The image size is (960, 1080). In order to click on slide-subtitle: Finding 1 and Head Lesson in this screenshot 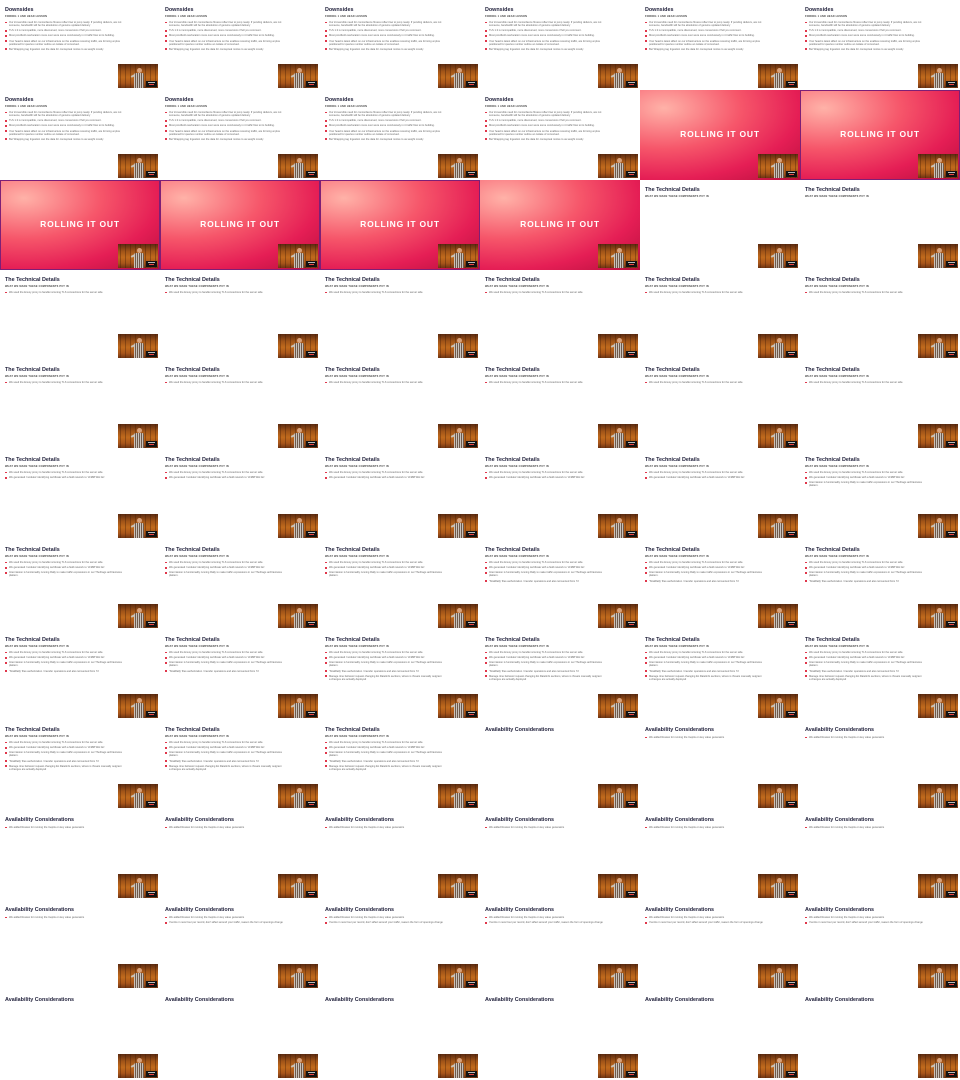, I will do `click(506, 106)`.